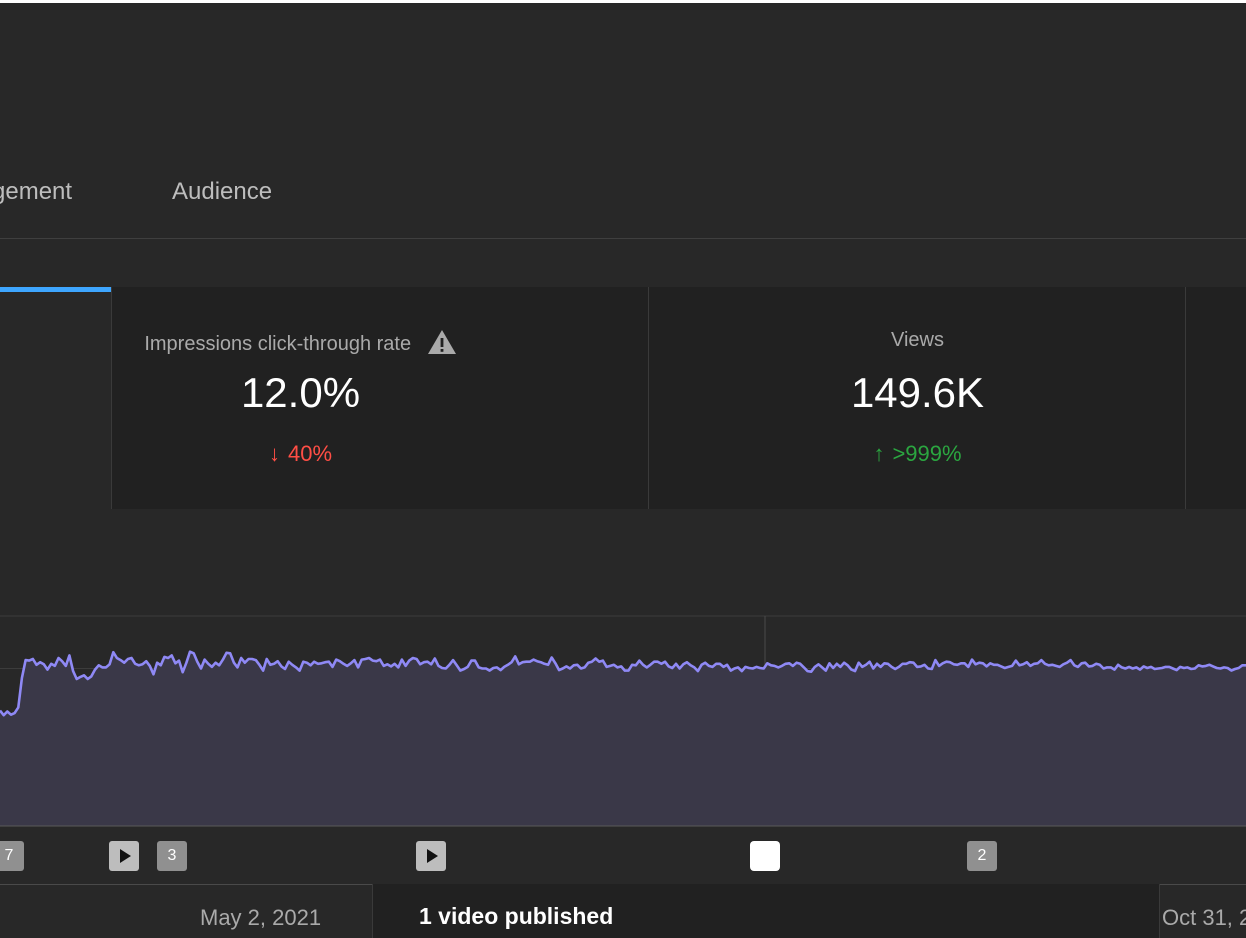 Image resolution: width=1246 pixels, height=938 pixels. Describe the element at coordinates (917, 392) in the screenshot. I see `metric-value: 149.6K` at that location.